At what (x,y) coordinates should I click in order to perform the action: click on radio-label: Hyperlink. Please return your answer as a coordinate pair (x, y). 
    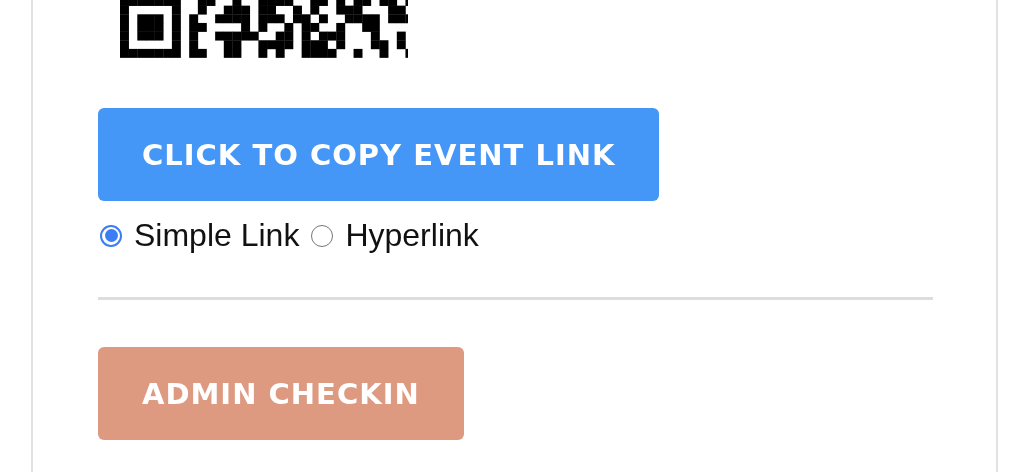
    Looking at the image, I should click on (412, 235).